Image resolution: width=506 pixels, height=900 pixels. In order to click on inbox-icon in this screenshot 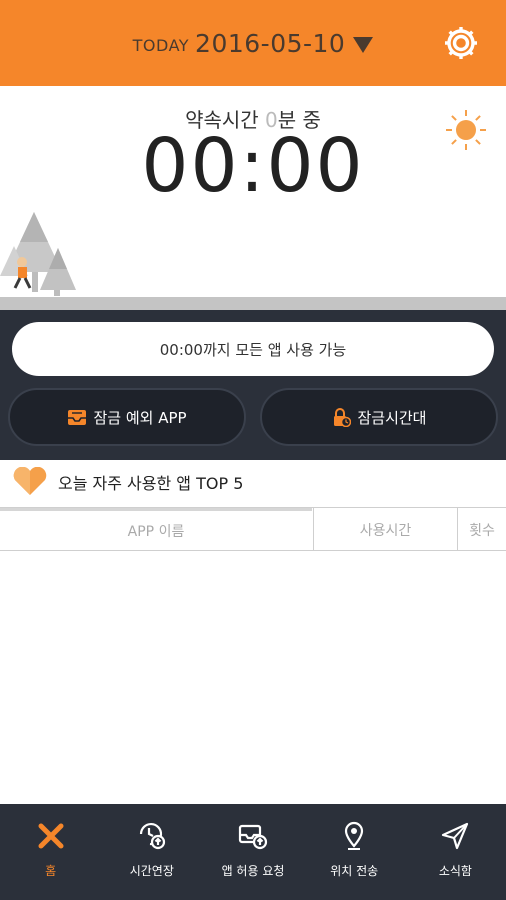, I will do `click(77, 417)`.